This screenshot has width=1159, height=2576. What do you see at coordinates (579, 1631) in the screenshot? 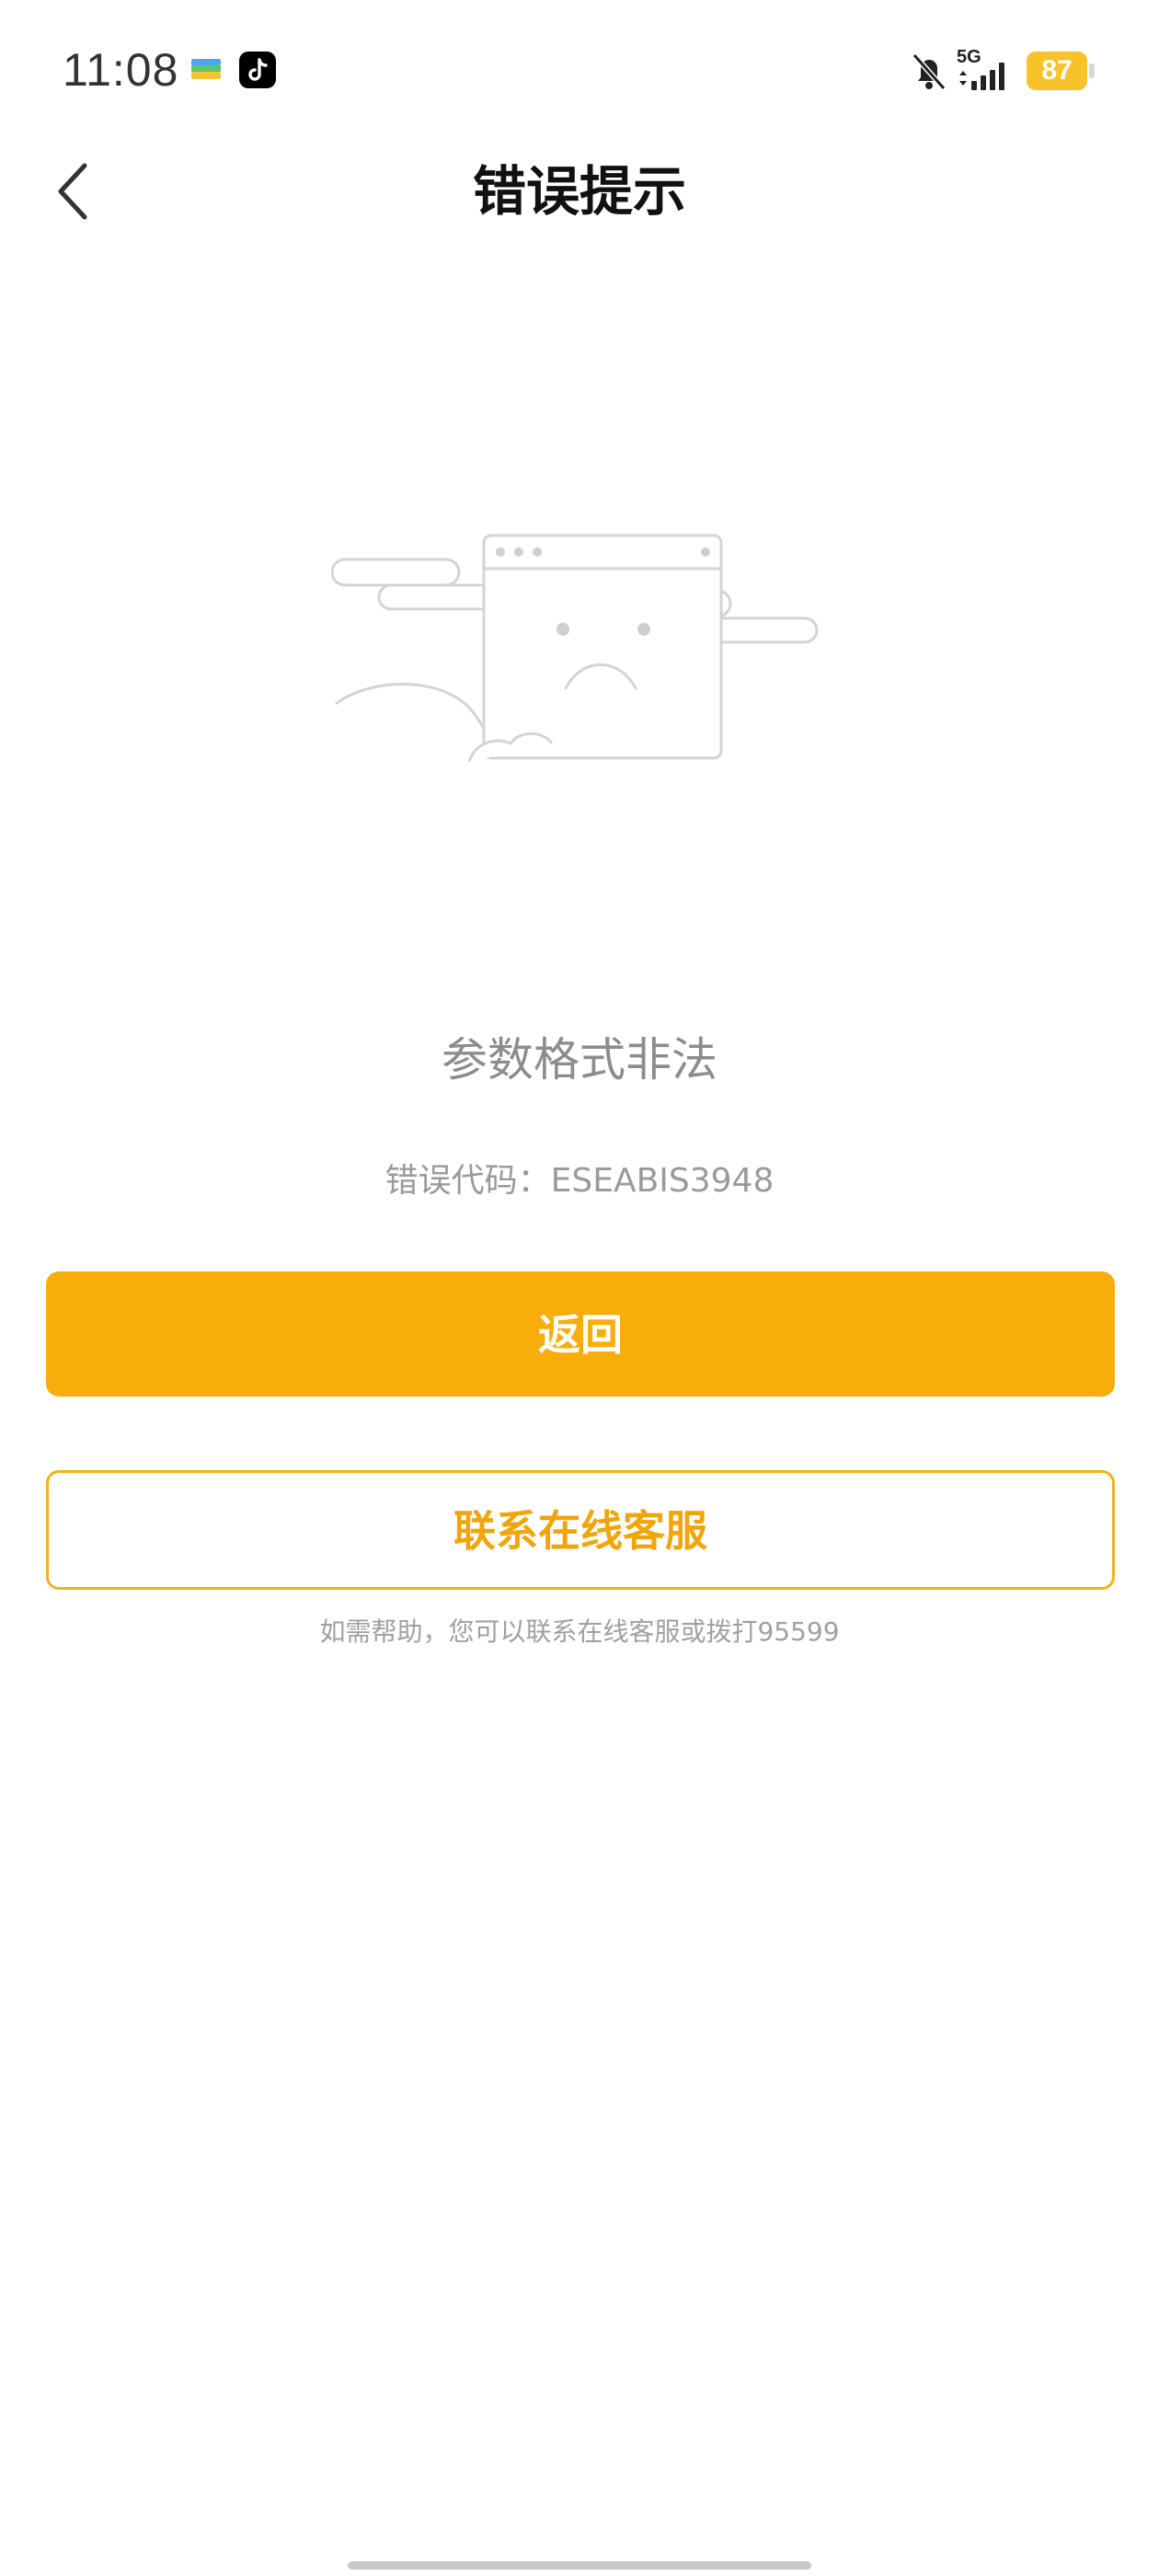
I see `help-text: 如需帮助，您可以联系在线客服或拨打95599` at bounding box center [579, 1631].